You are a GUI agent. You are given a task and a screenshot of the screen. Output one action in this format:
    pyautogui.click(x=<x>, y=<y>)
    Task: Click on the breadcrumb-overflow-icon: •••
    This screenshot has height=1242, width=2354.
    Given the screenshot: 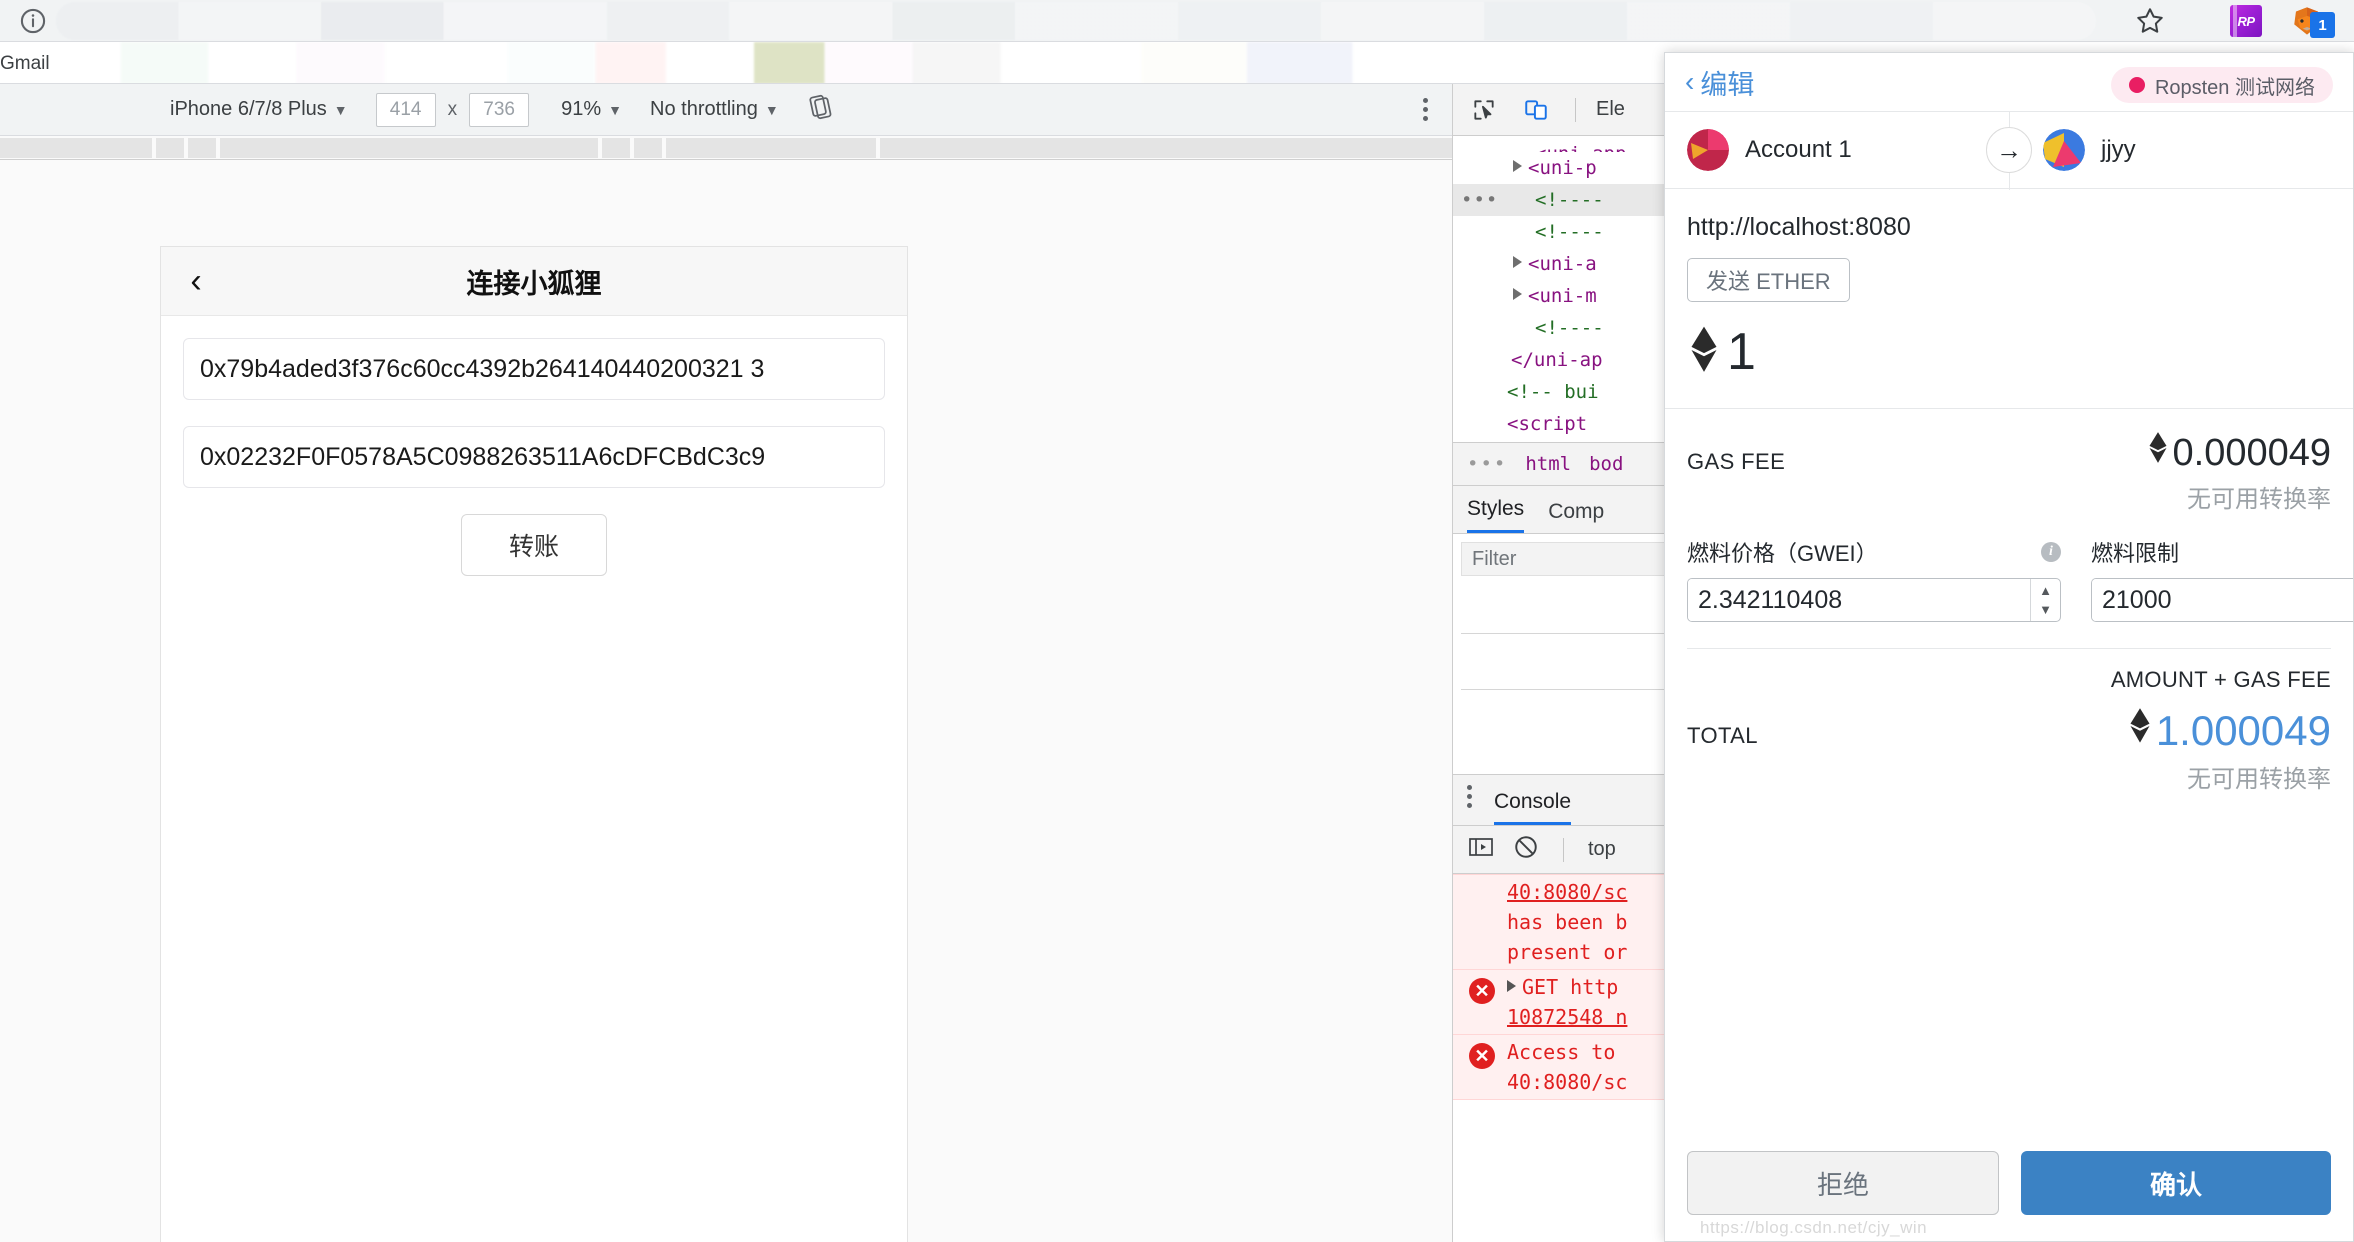 What is the action you would take?
    pyautogui.click(x=1487, y=464)
    